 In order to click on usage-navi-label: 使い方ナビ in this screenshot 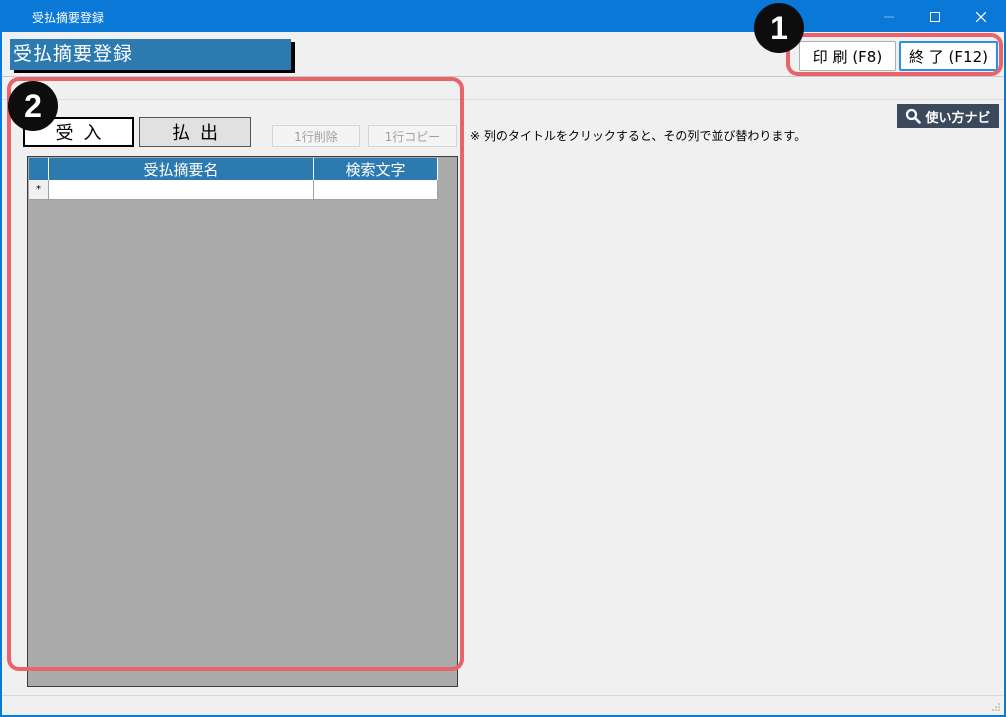, I will do `click(958, 118)`.